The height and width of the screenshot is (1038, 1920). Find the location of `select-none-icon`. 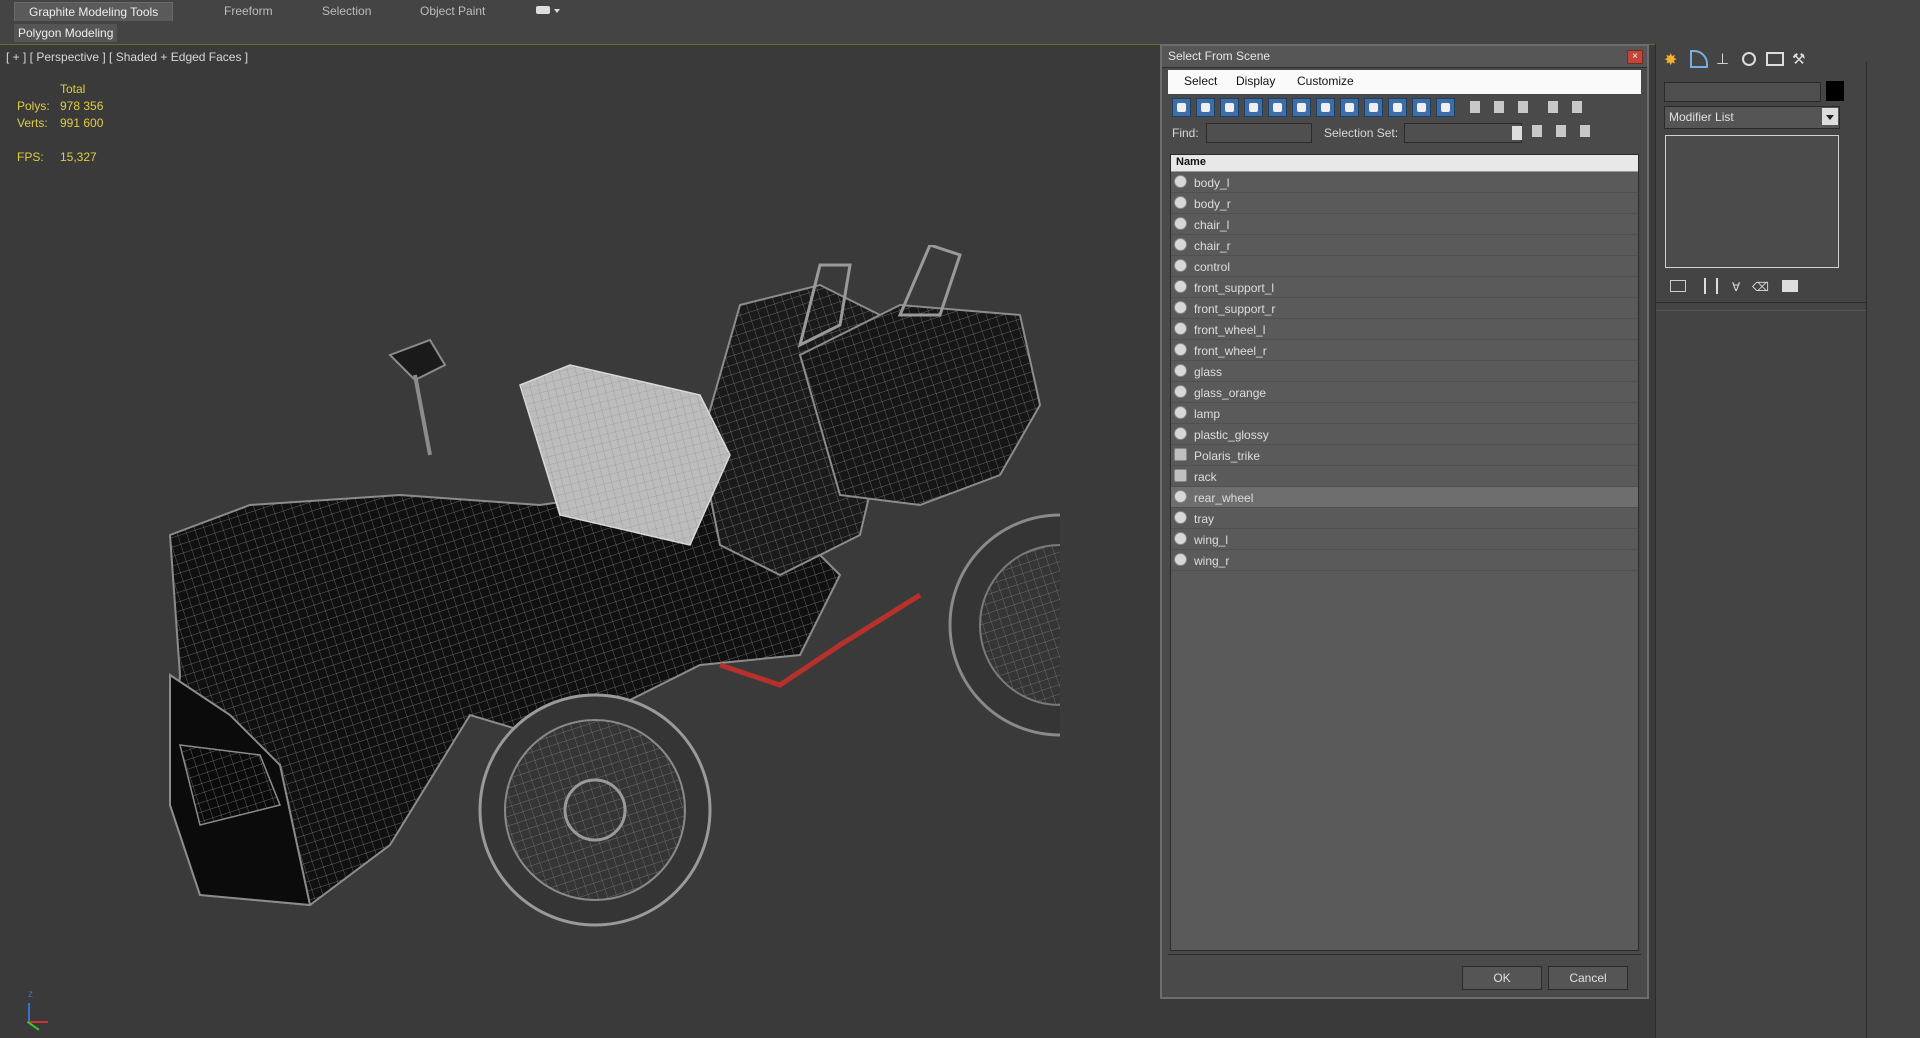

select-none-icon is located at coordinates (1499, 107).